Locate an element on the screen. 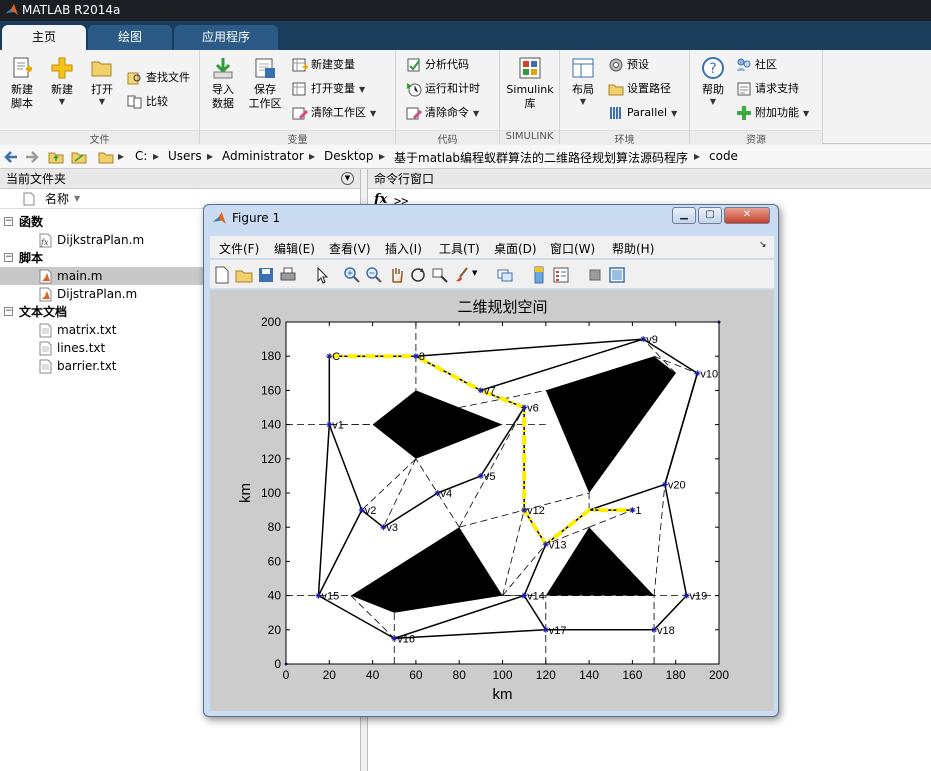  set-path-button: 设置路径 is located at coordinates (639, 89).